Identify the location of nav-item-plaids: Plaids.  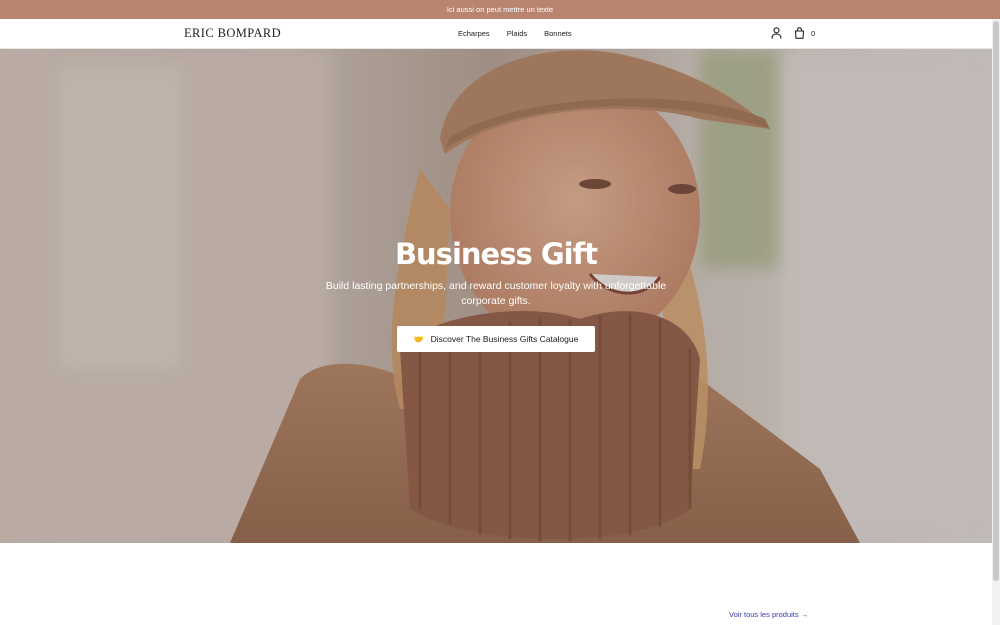
(517, 33).